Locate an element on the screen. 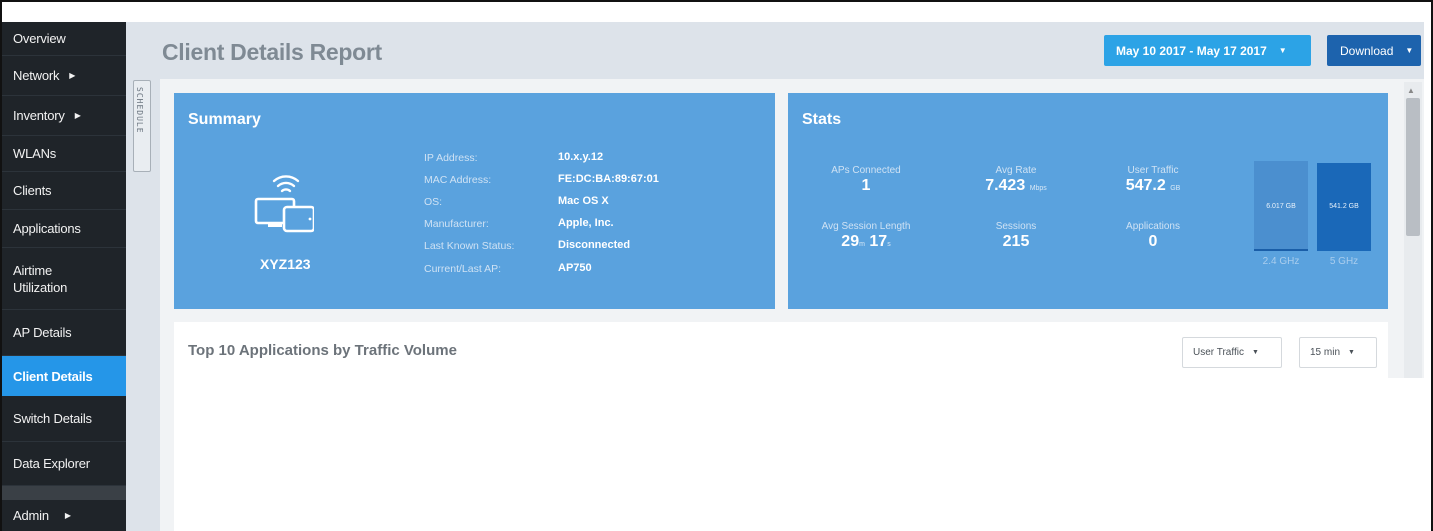 Image resolution: width=1433 pixels, height=531 pixels. mac-address-value: FE:DC:BA:89:67:01 is located at coordinates (608, 179).